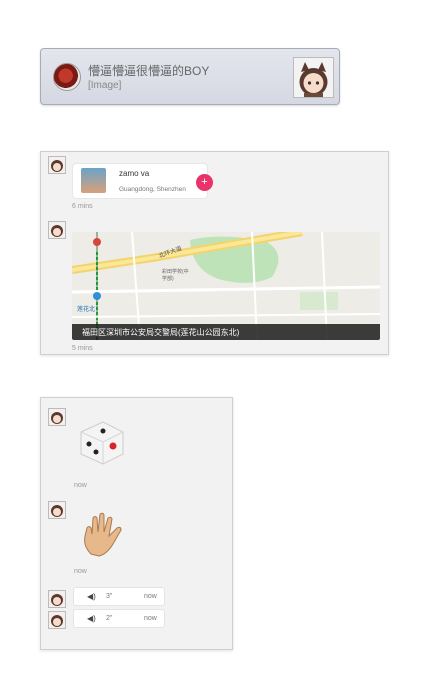  I want to click on voice-duration: 3", so click(109, 596).